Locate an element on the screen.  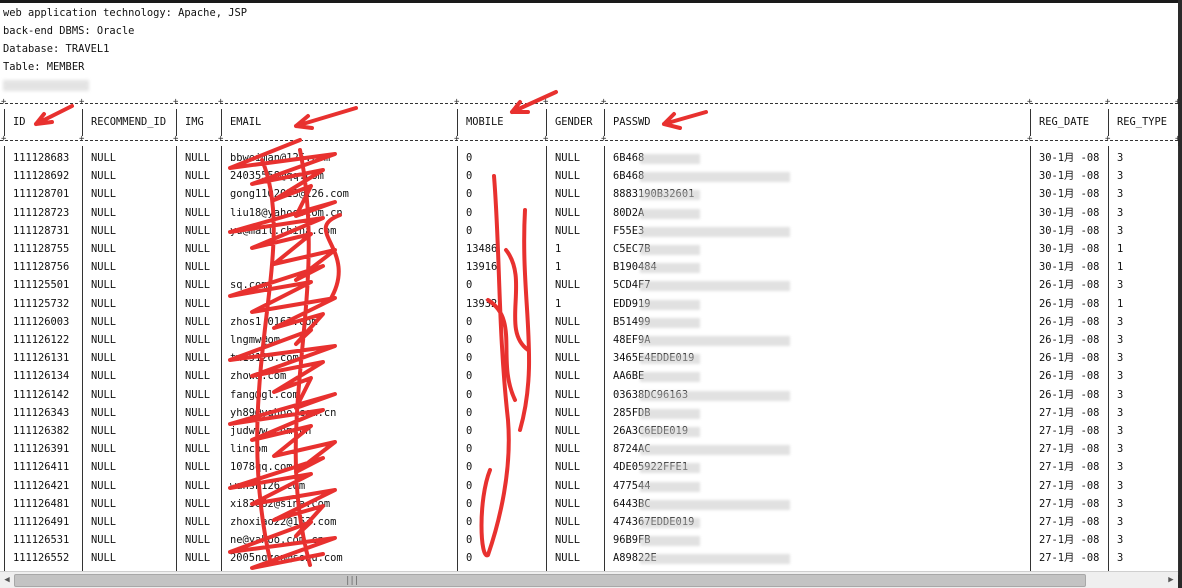
cell-id: 111126131 is located at coordinates (41, 358).